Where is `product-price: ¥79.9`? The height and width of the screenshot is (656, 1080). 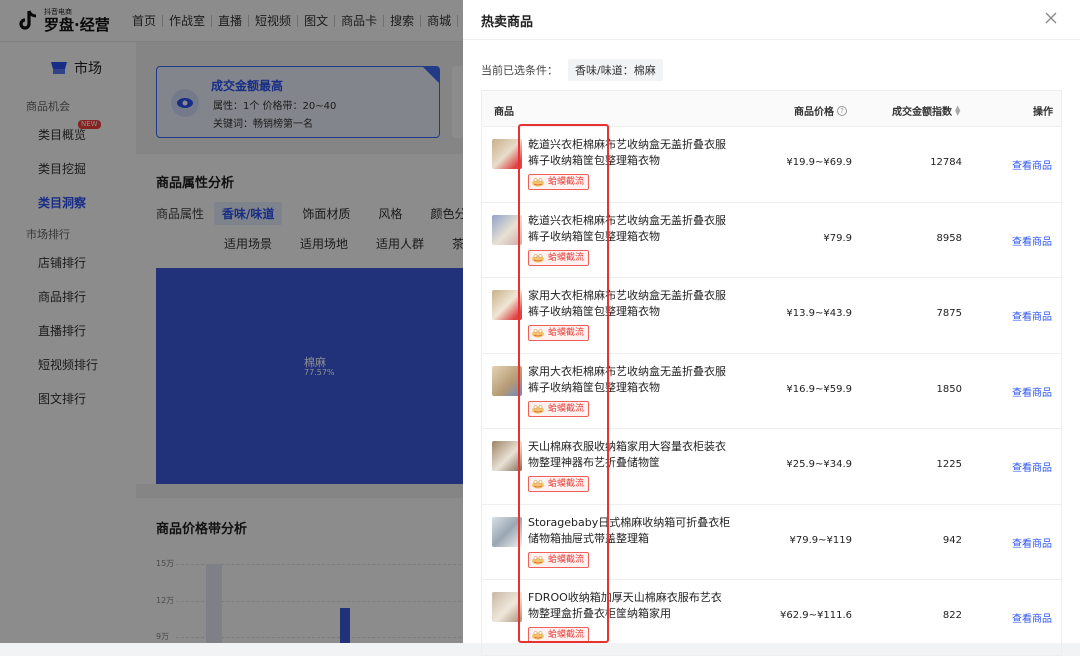 product-price: ¥79.9 is located at coordinates (837, 238).